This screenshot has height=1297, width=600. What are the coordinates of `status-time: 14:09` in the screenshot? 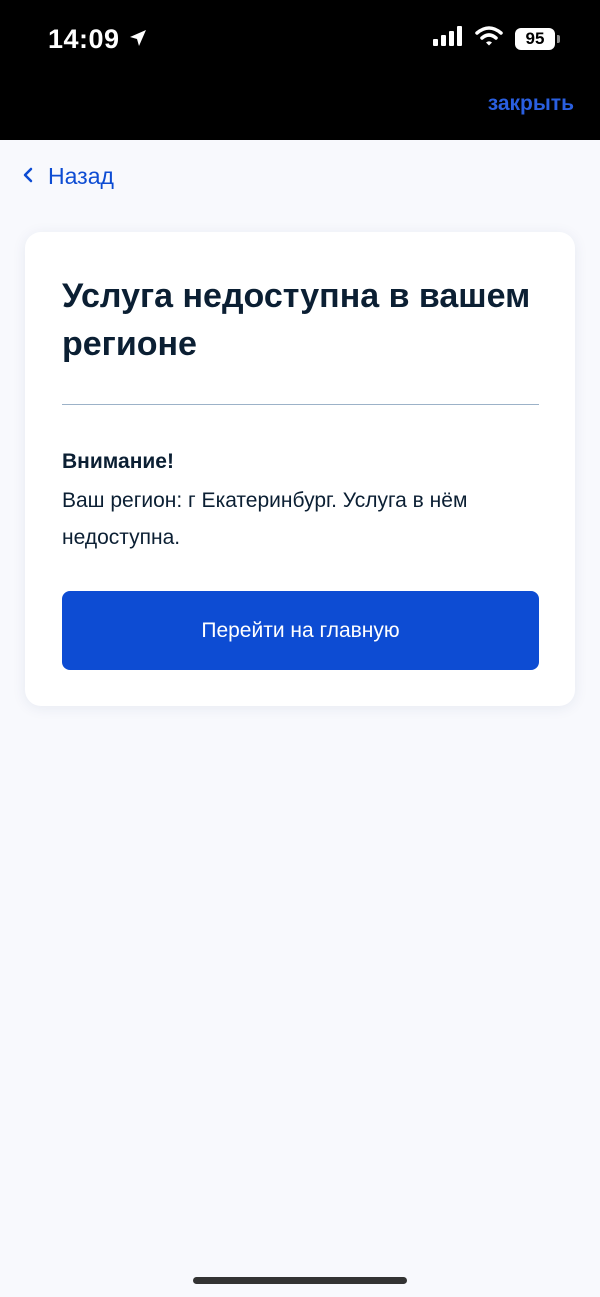 It's located at (84, 39).